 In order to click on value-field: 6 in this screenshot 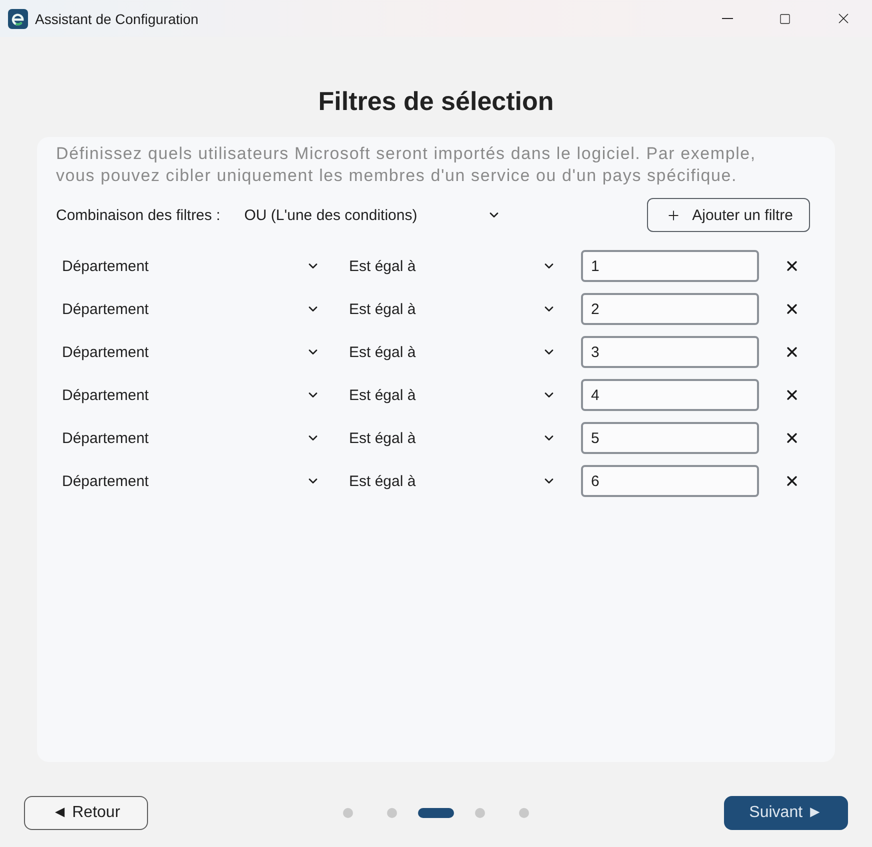, I will do `click(670, 481)`.